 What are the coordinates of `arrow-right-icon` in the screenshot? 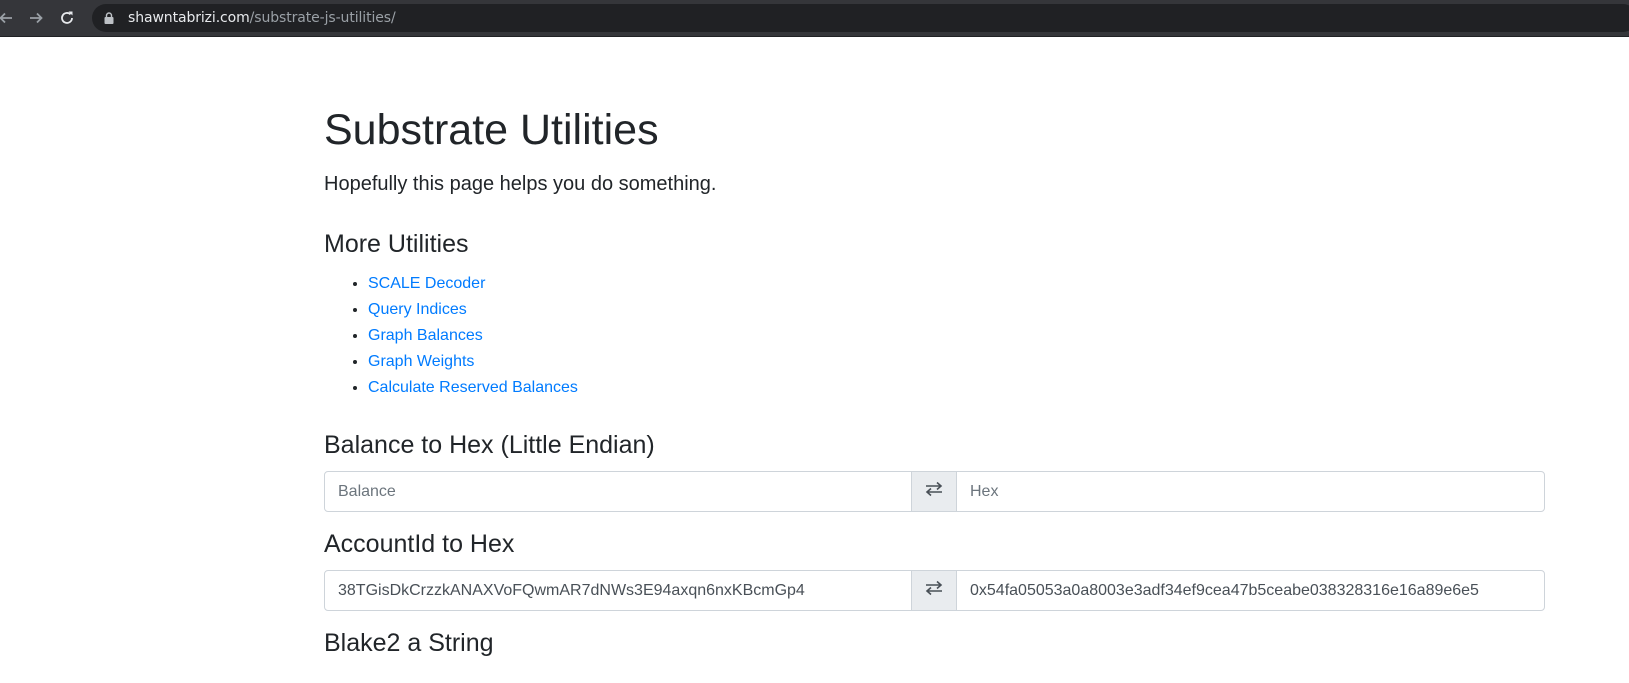 It's located at (36, 18).